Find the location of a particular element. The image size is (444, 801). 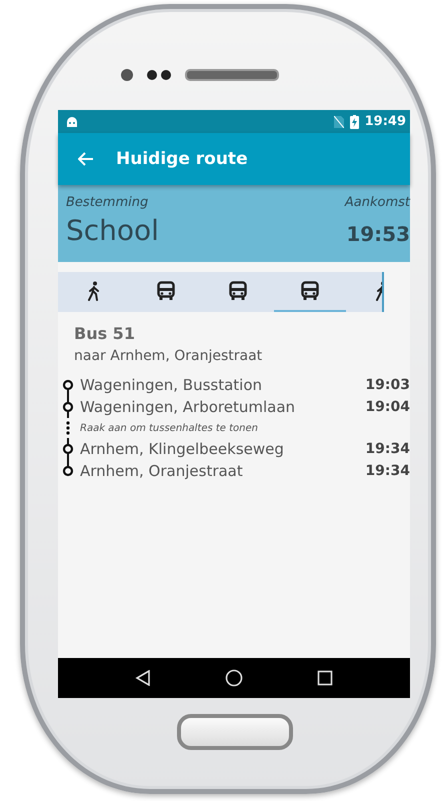

sensor-icon is located at coordinates (159, 75).